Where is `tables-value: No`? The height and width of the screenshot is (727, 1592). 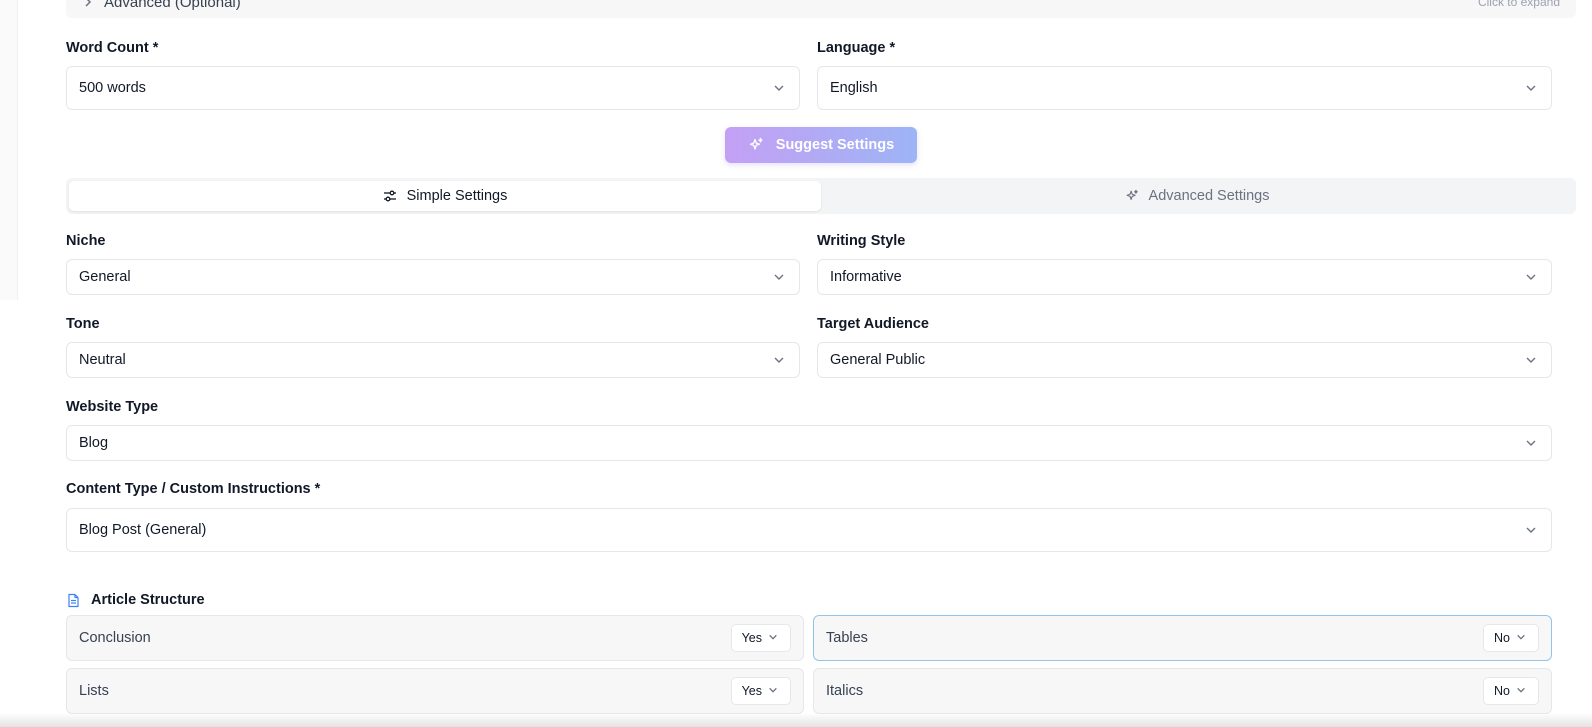
tables-value: No is located at coordinates (1502, 638).